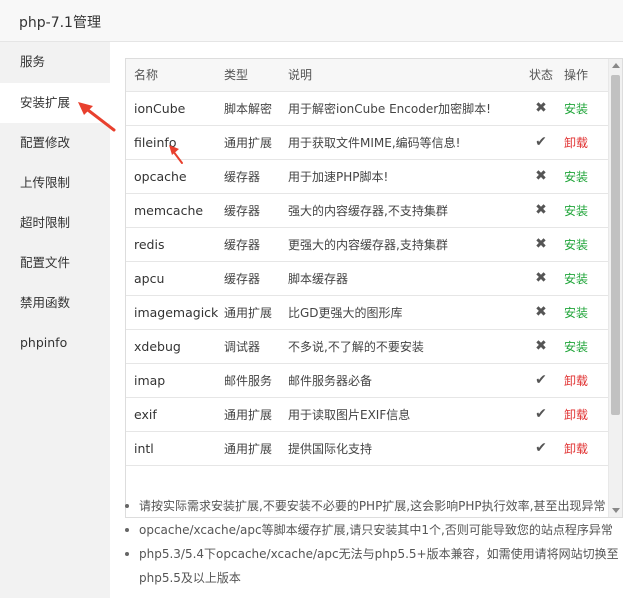 The width and height of the screenshot is (623, 598). What do you see at coordinates (616, 65) in the screenshot?
I see `scroll-up-arrow-icon` at bounding box center [616, 65].